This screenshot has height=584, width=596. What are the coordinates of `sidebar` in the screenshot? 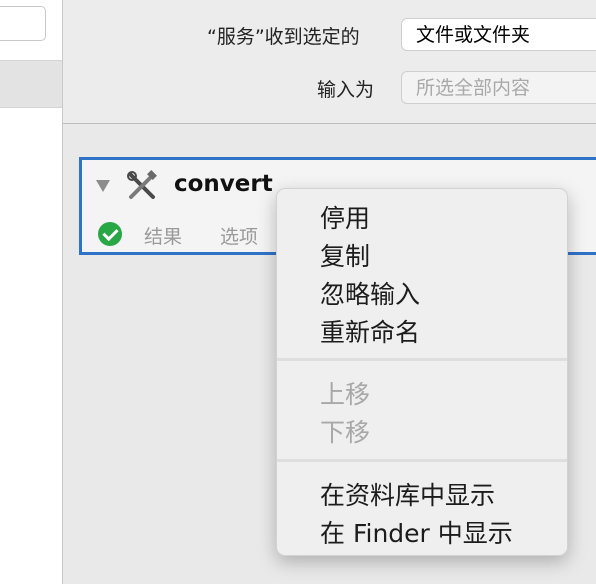 It's located at (31, 292).